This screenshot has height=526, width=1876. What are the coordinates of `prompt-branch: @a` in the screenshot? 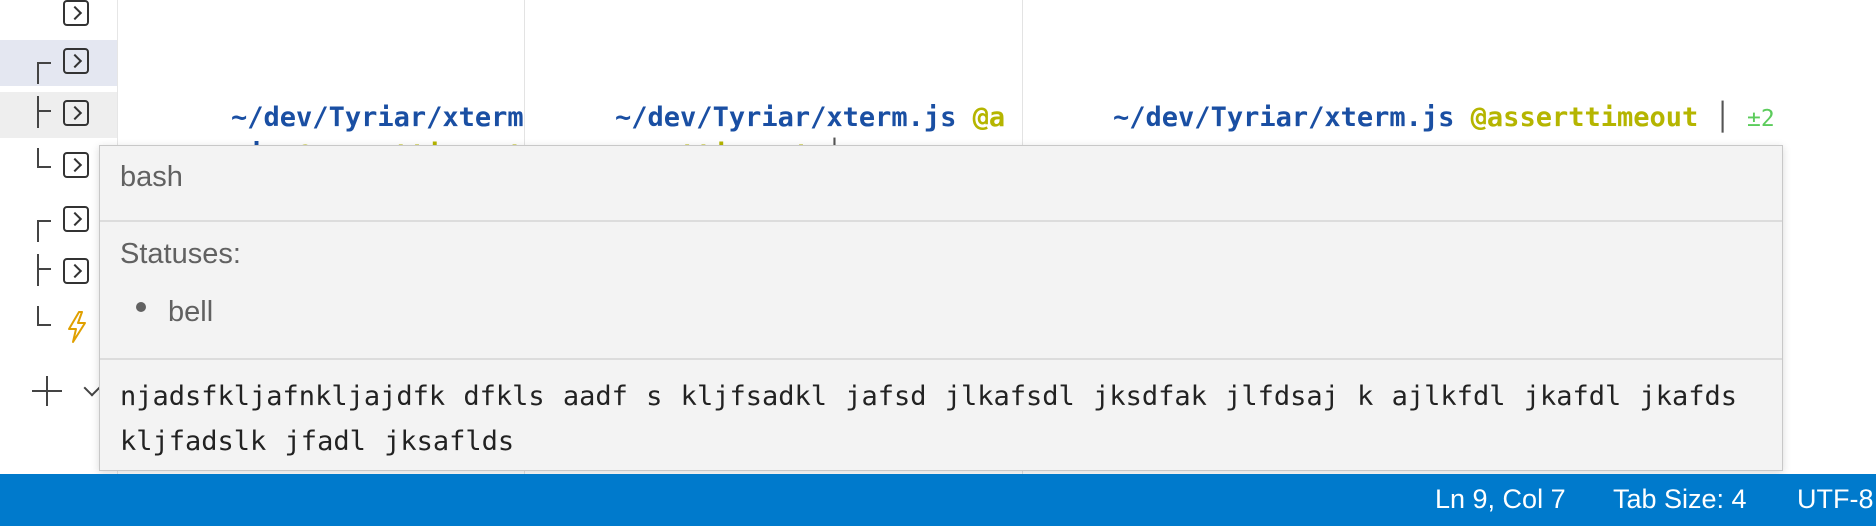 It's located at (989, 117).